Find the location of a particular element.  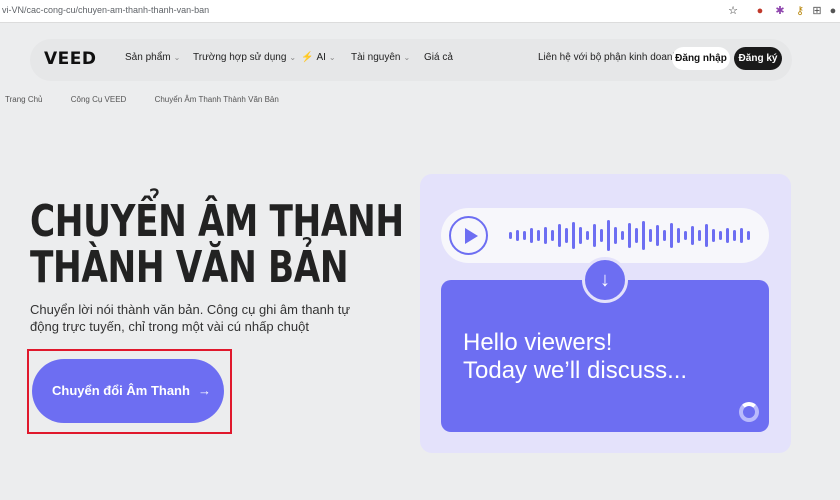

nav-item-label: Tài nguyên is located at coordinates (376, 57).